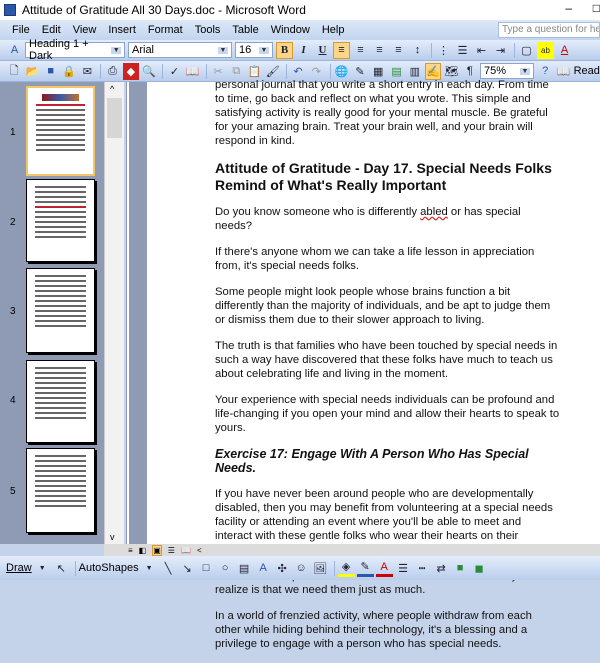 The width and height of the screenshot is (600, 663). What do you see at coordinates (378, 71) in the screenshot?
I see `insert-table-icon: ▦` at bounding box center [378, 71].